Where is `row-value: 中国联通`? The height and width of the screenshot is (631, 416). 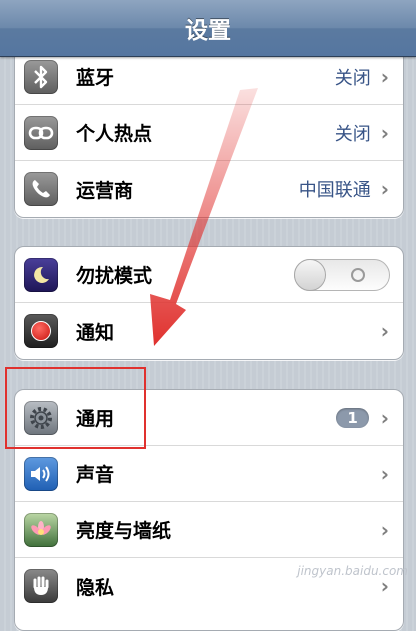
row-value: 中国联通 is located at coordinates (334, 190).